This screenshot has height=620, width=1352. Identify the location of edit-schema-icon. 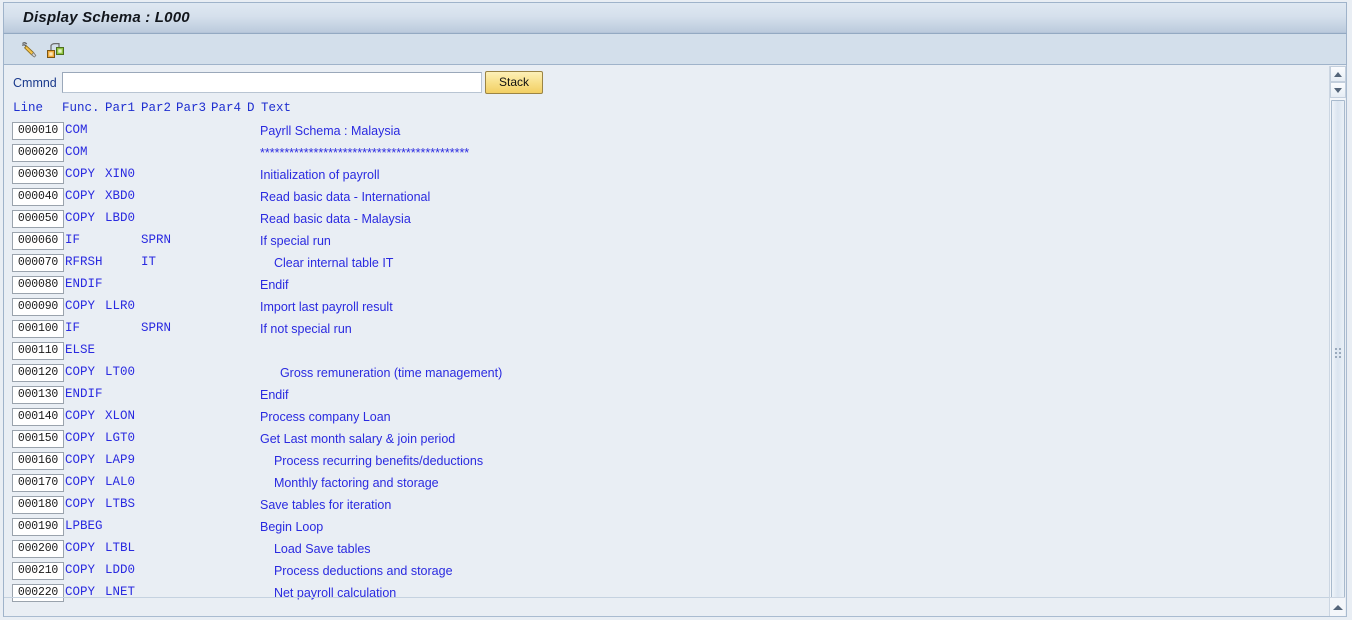
(30, 49).